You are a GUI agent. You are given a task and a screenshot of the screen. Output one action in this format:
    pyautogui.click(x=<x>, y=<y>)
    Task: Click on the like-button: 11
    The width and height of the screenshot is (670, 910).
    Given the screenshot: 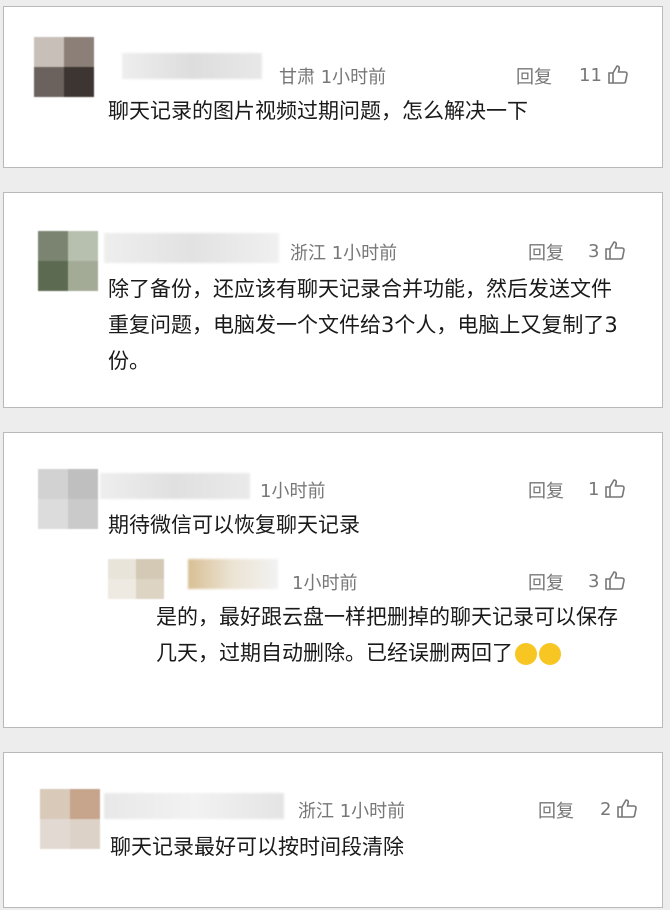 What is the action you would take?
    pyautogui.click(x=604, y=75)
    